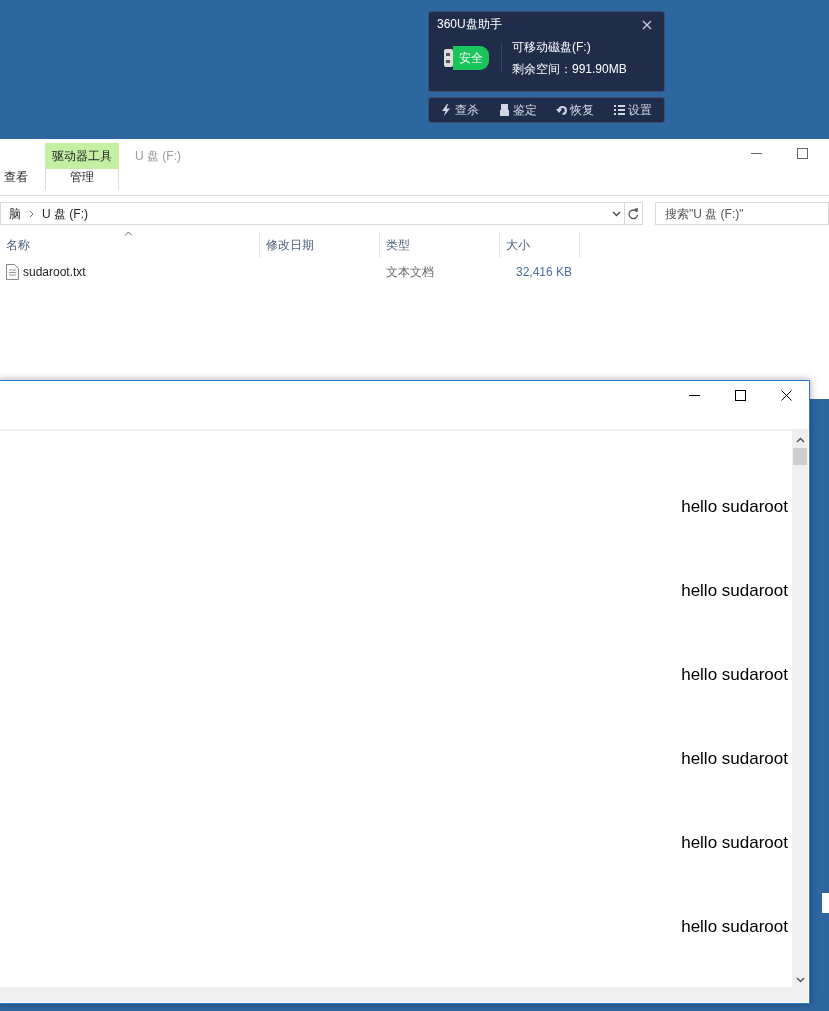  Describe the element at coordinates (504, 110) in the screenshot. I see `usb-drive-icon` at that location.